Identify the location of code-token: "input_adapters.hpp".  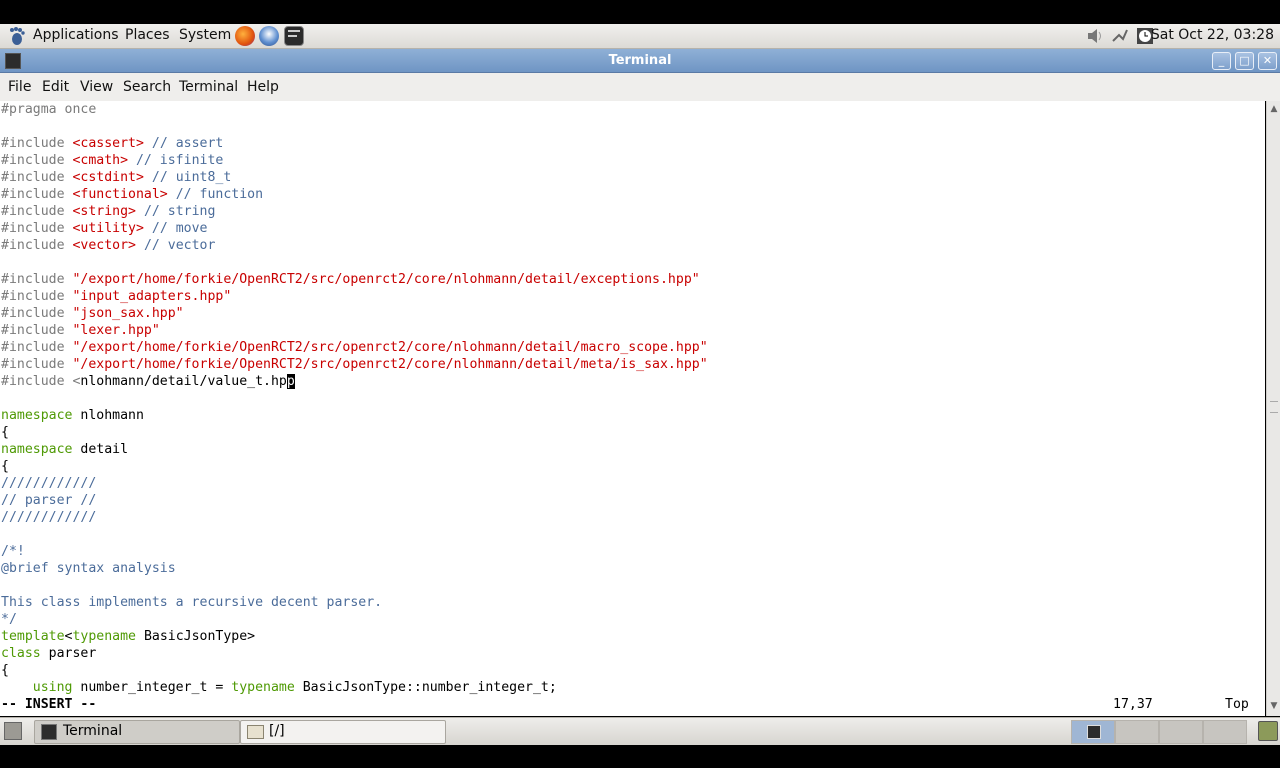
(152, 296).